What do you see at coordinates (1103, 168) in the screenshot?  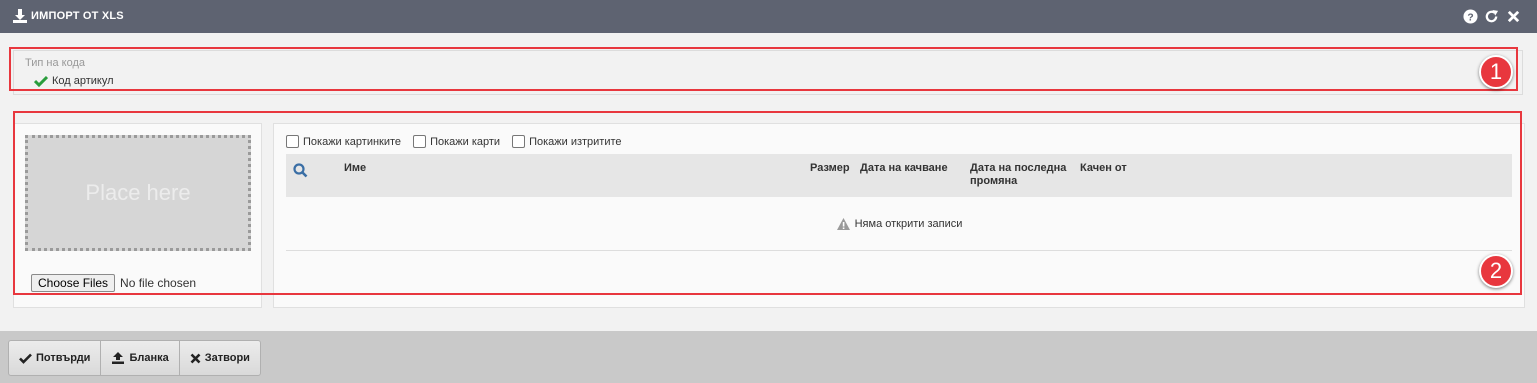 I see `column-uploaded-by: Качен от` at bounding box center [1103, 168].